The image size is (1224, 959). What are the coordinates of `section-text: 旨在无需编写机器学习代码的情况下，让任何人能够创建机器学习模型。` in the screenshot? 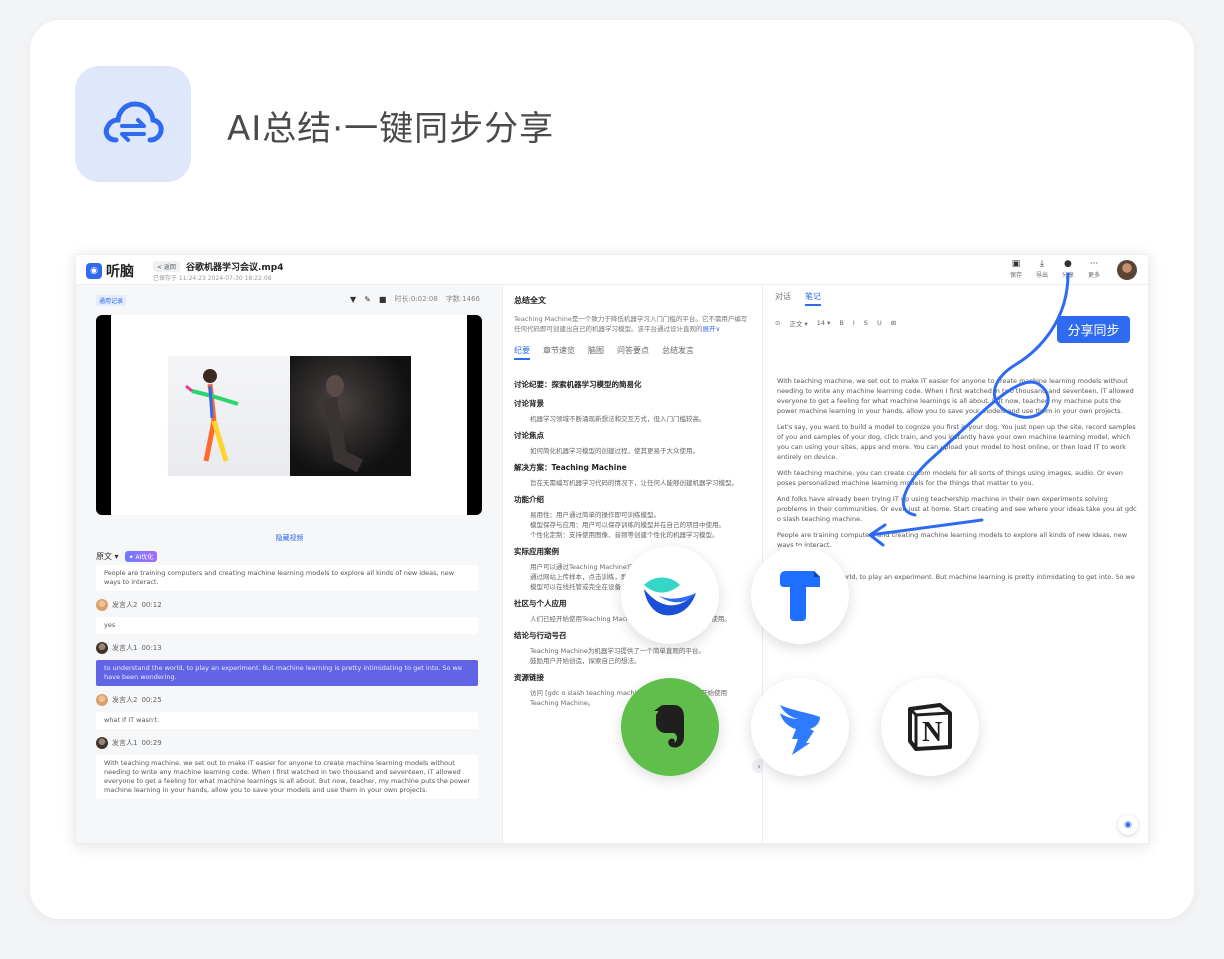 It's located at (634, 483).